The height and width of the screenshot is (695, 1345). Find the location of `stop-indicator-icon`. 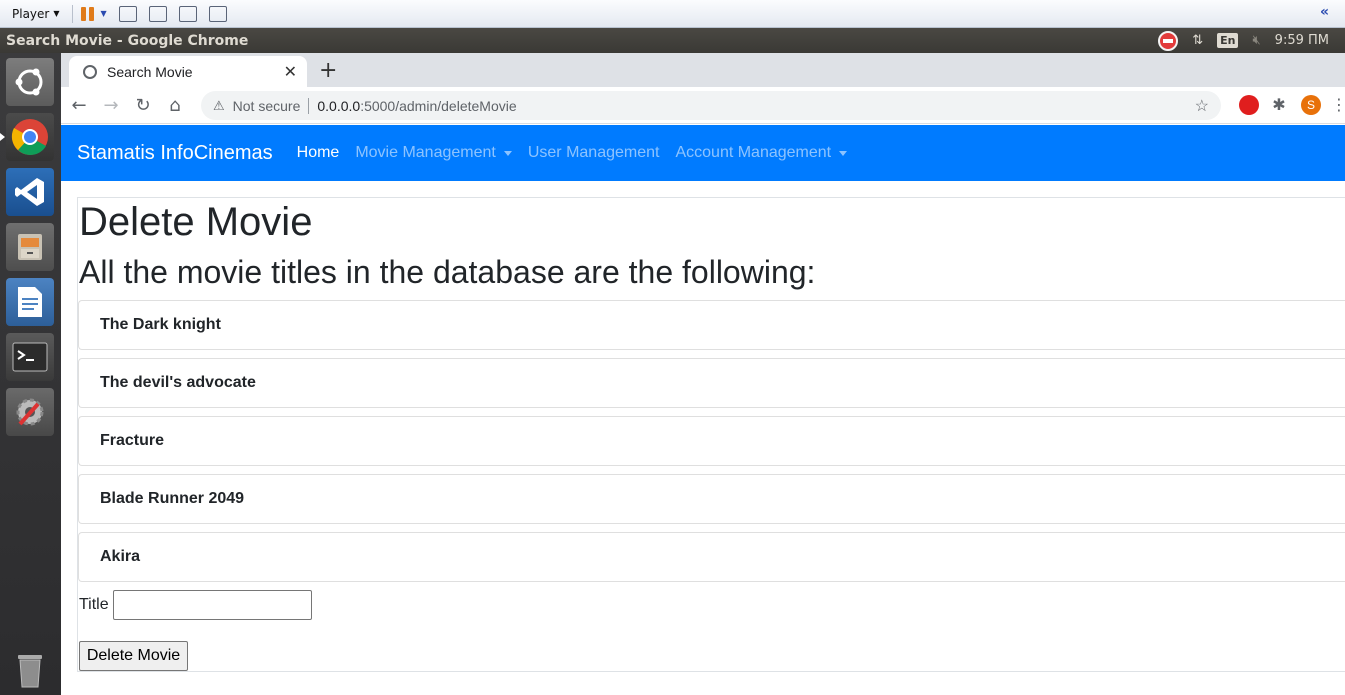

stop-indicator-icon is located at coordinates (1168, 40).